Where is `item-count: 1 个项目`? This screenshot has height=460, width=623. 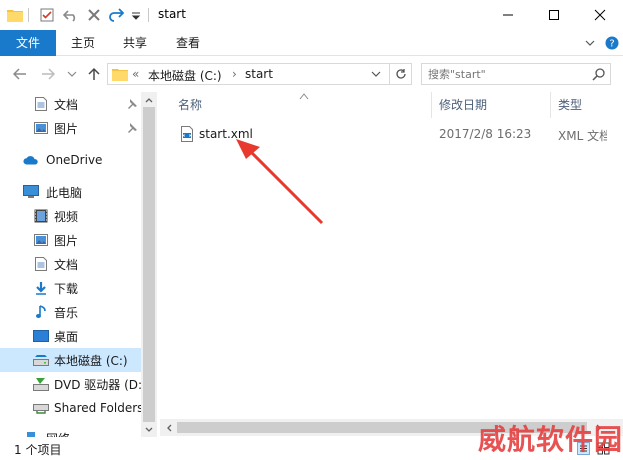
item-count: 1 个项目 is located at coordinates (38, 450).